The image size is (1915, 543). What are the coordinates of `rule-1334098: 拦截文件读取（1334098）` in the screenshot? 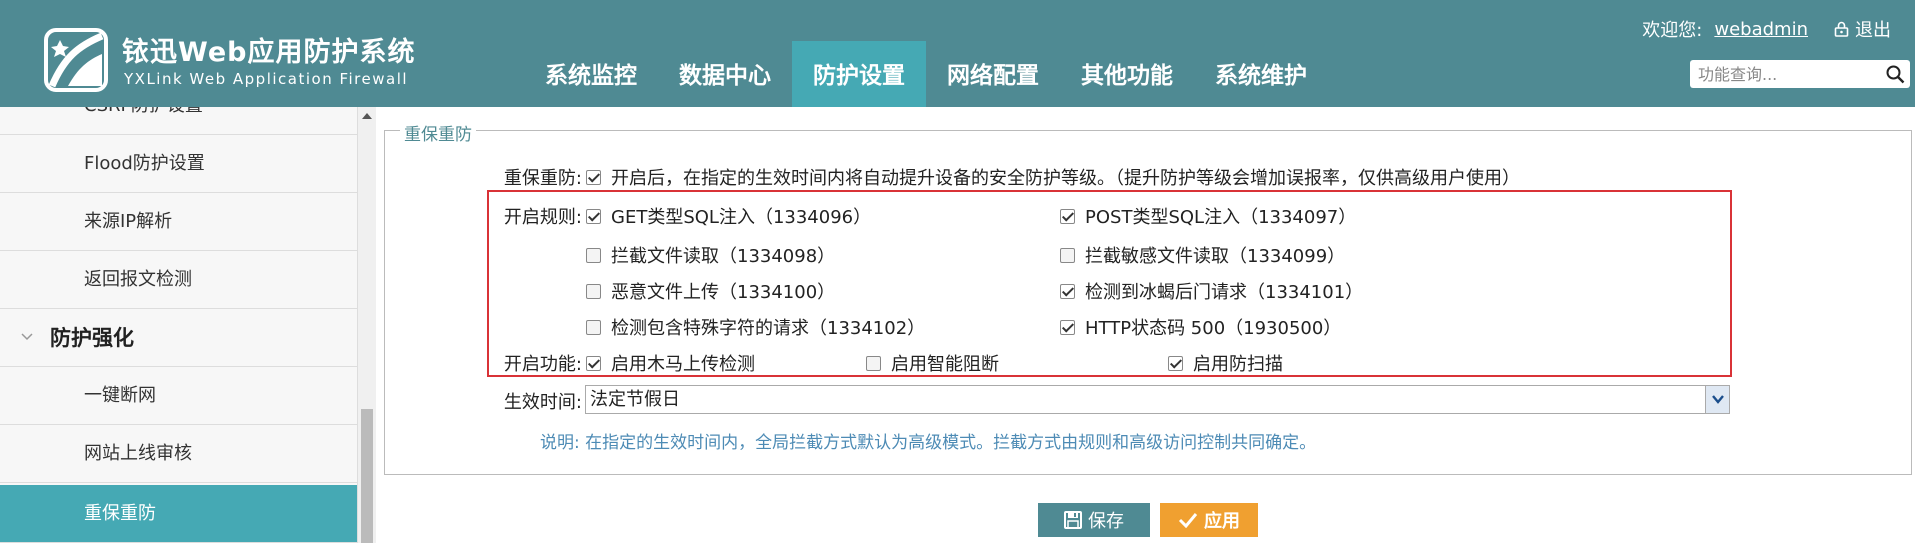 It's located at (710, 255).